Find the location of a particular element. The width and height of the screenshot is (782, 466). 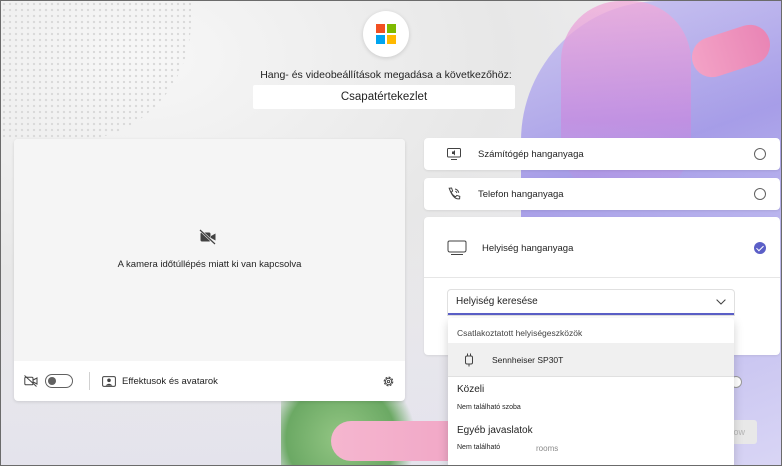

other-empty-message: Nem található is located at coordinates (479, 447).